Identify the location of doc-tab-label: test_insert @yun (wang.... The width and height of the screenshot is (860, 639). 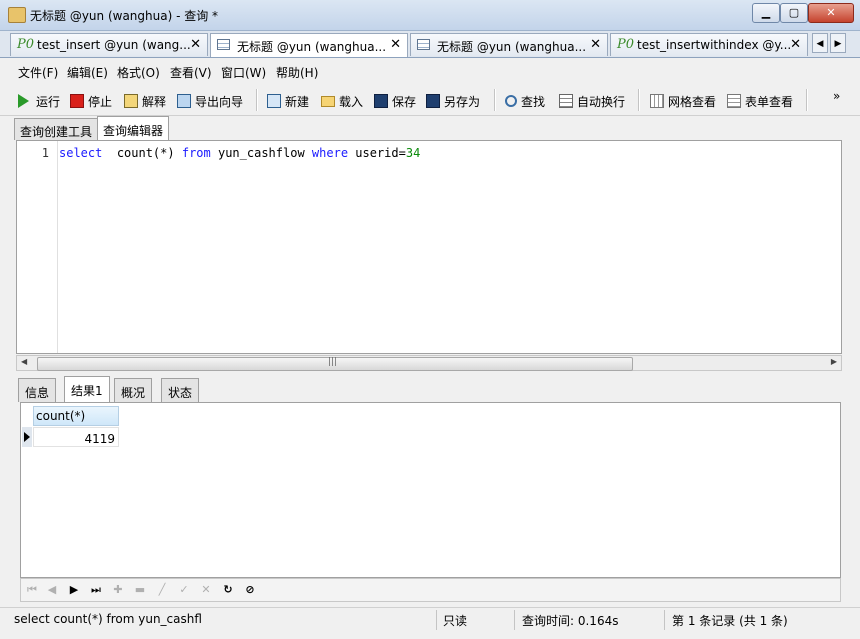
(114, 45).